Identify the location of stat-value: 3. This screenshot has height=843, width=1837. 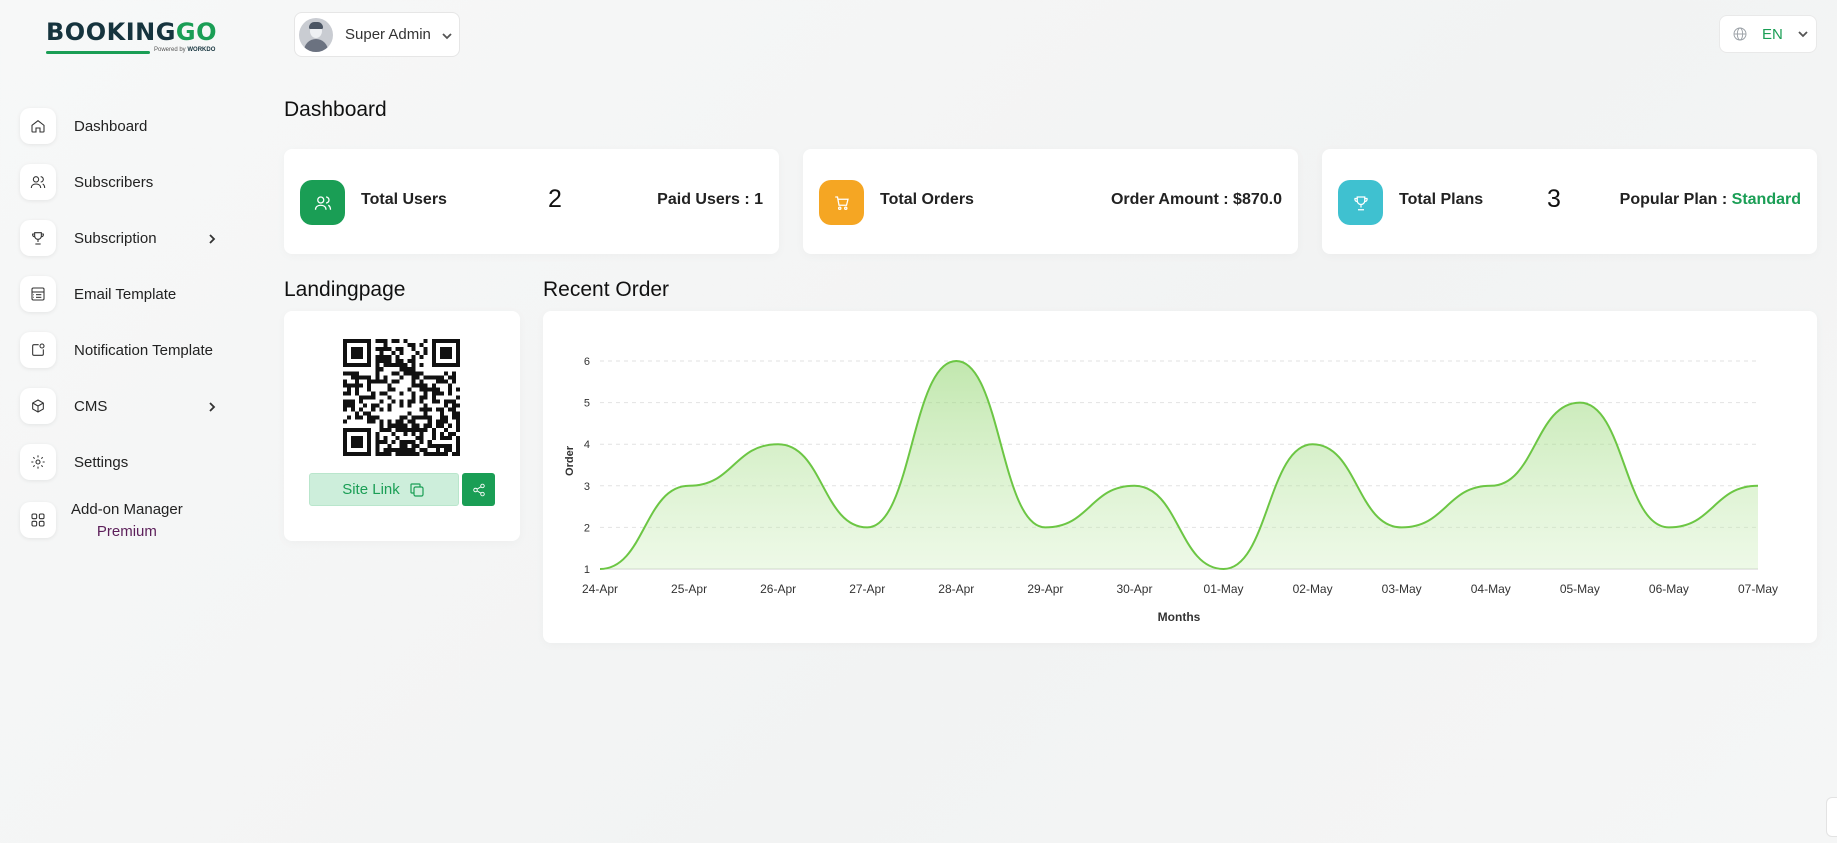
(1554, 199).